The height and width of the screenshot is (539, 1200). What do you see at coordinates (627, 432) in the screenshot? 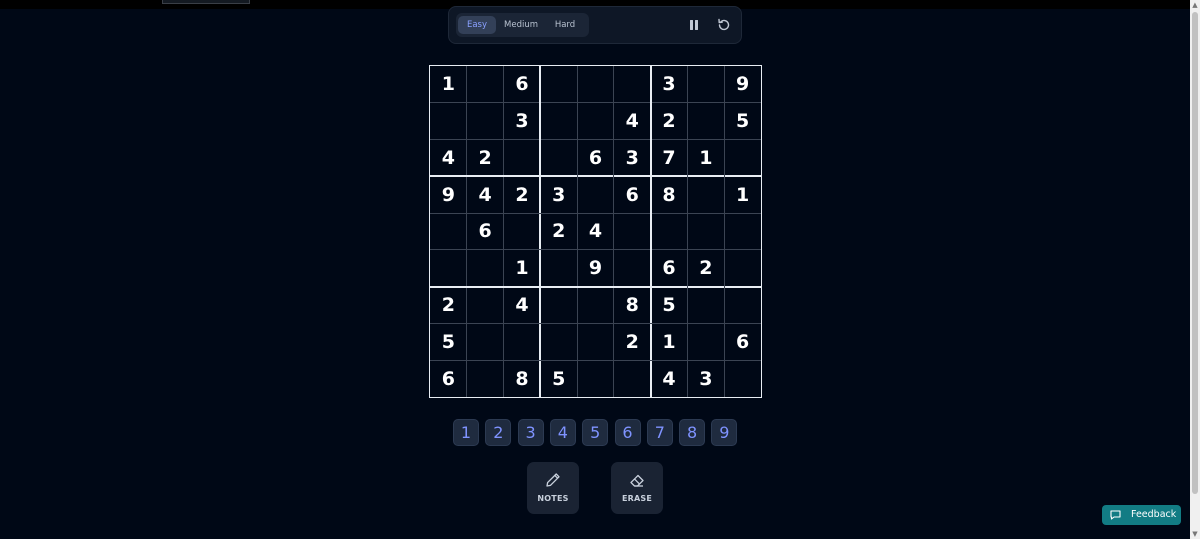
I see `number-button-6: 6` at bounding box center [627, 432].